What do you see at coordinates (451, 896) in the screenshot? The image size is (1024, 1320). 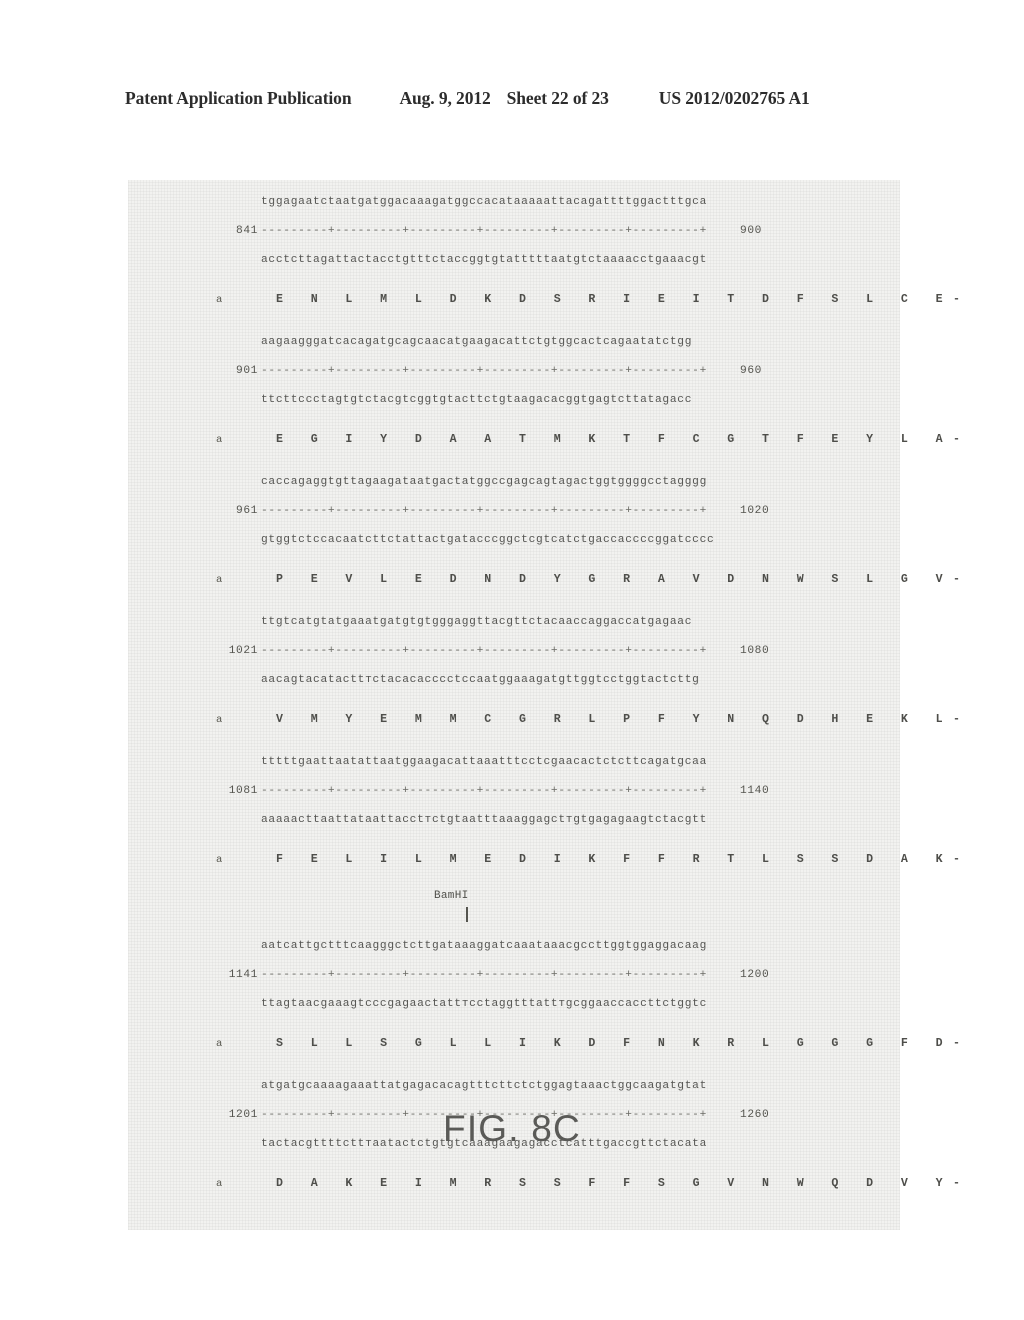 I see `enzyme-label: BamHI` at bounding box center [451, 896].